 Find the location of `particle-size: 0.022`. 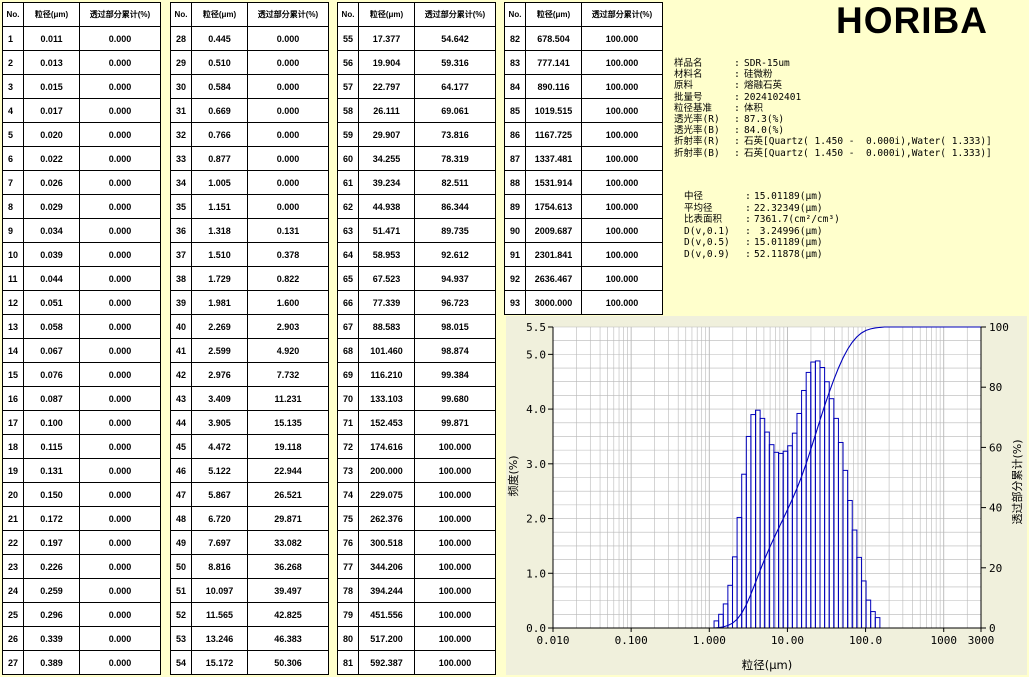

particle-size: 0.022 is located at coordinates (51, 158).